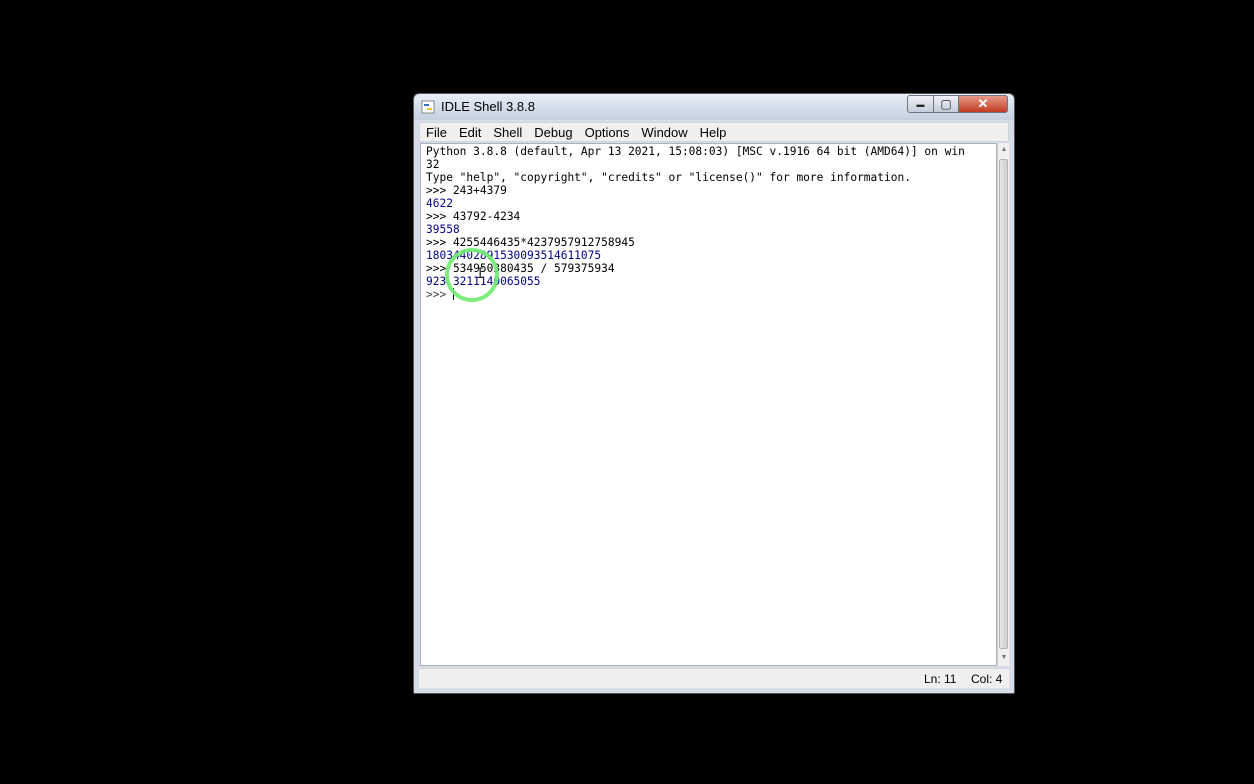 The image size is (1254, 784). I want to click on maximize-icon: ▢, so click(946, 104).